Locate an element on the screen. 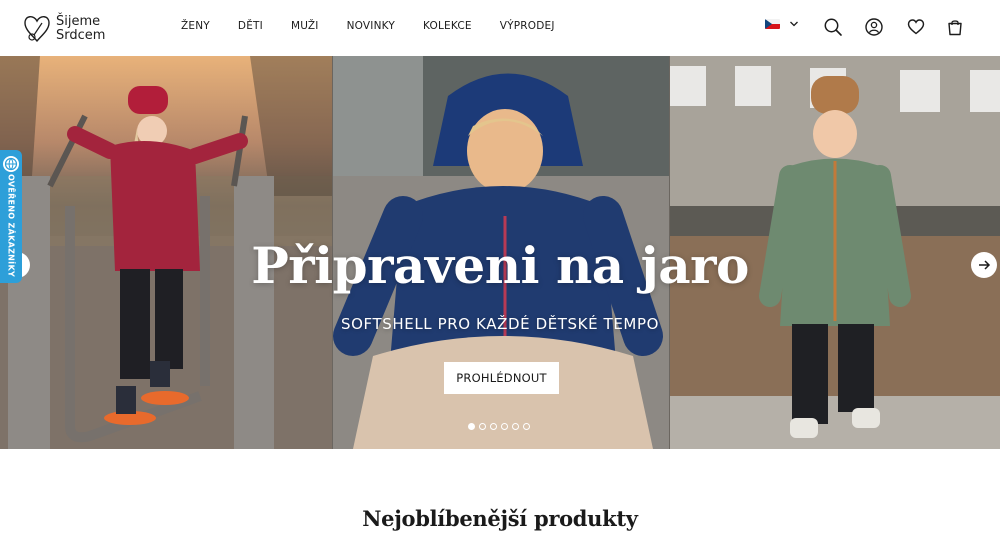 The width and height of the screenshot is (1000, 549). account-icon is located at coordinates (874, 27).